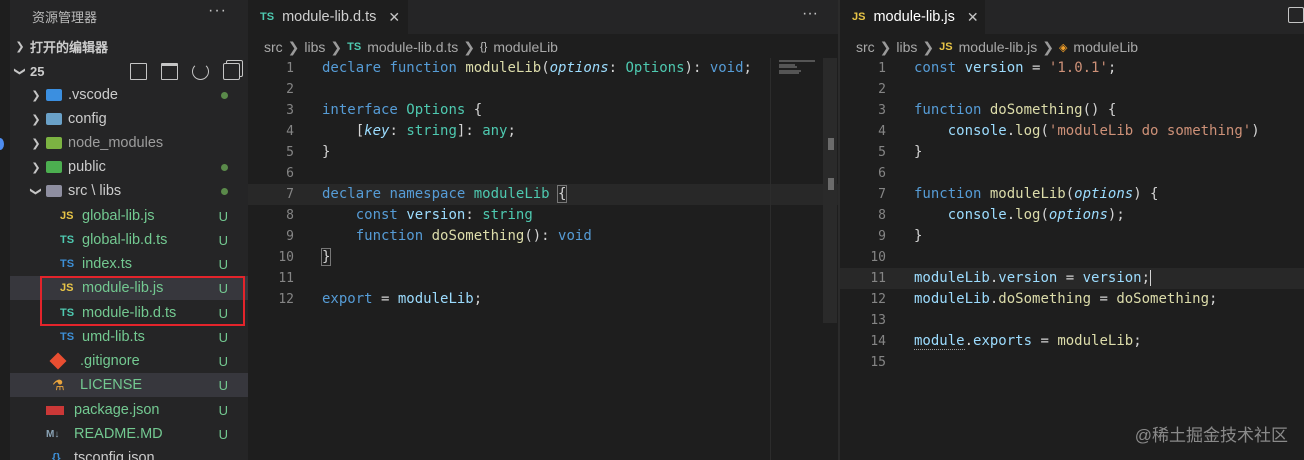  I want to click on tree-file: .gitignore U, so click(129, 361).